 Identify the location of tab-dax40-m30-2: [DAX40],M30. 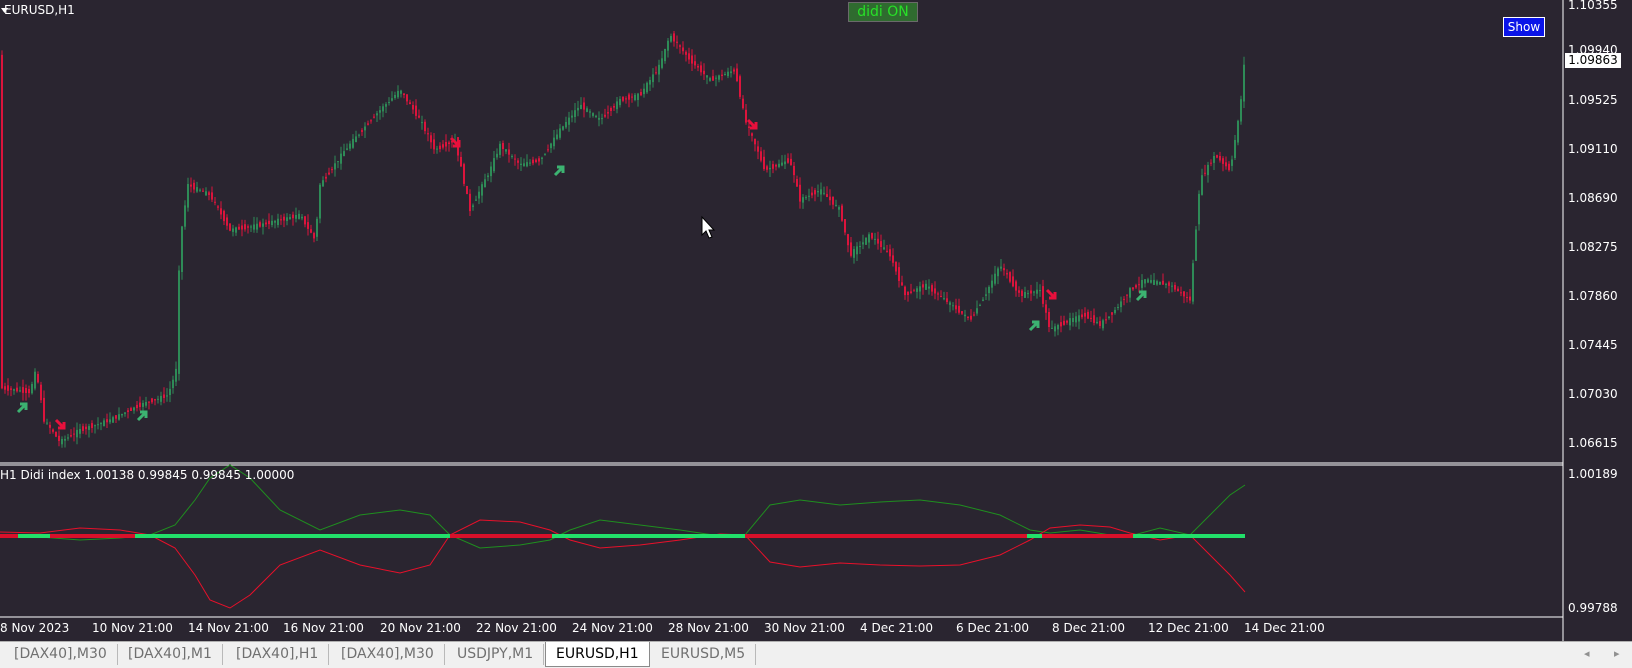
(388, 654).